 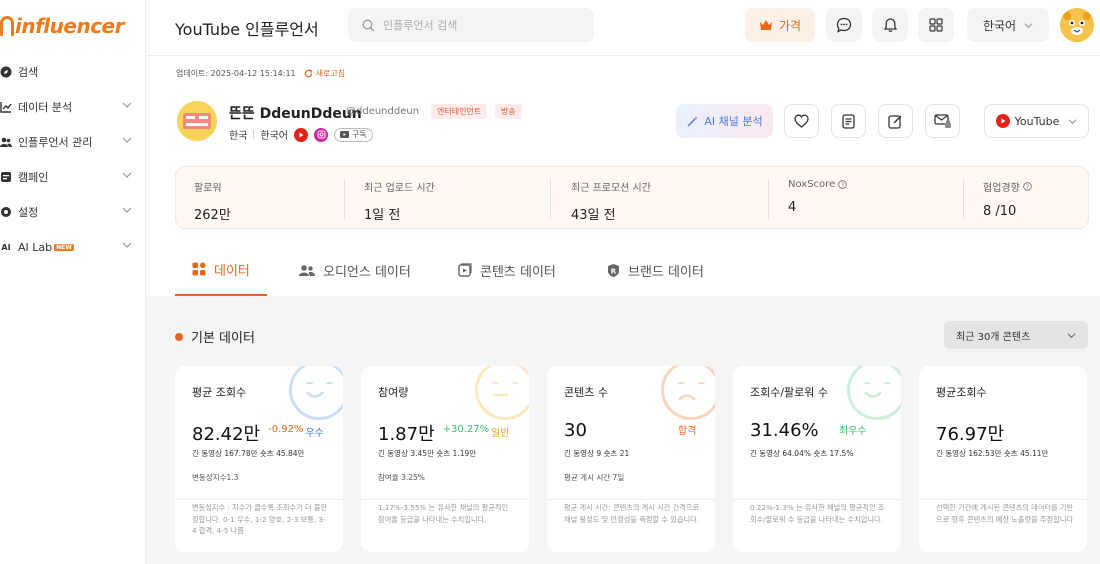 I want to click on edit-button, so click(x=895, y=121).